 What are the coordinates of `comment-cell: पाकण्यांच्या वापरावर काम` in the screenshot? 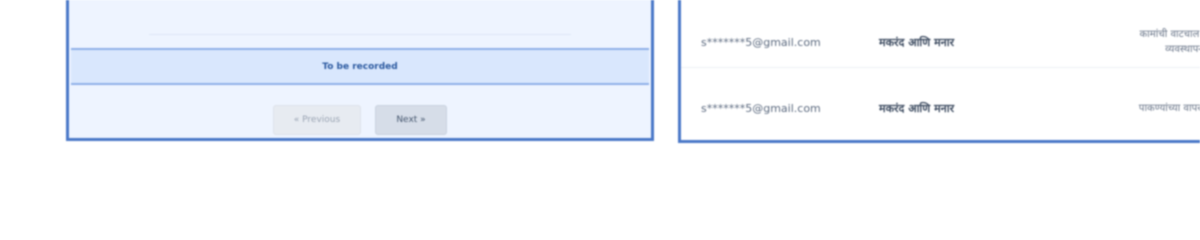 It's located at (1111, 108).